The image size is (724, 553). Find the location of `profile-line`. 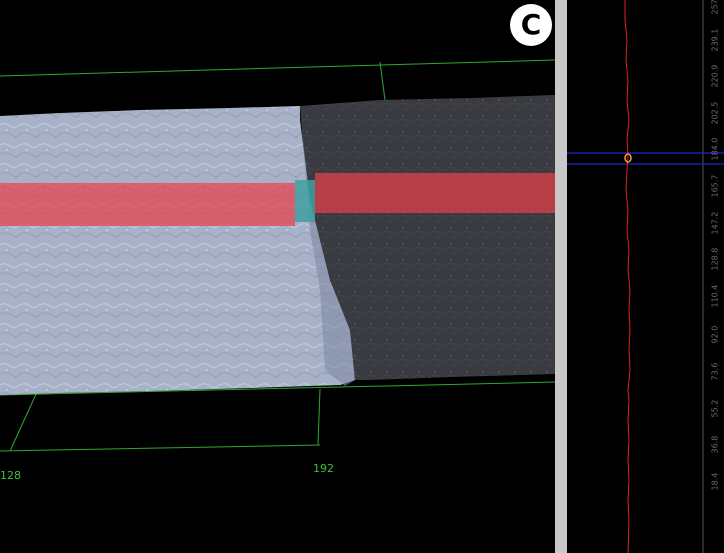

profile-line is located at coordinates (627, 276).